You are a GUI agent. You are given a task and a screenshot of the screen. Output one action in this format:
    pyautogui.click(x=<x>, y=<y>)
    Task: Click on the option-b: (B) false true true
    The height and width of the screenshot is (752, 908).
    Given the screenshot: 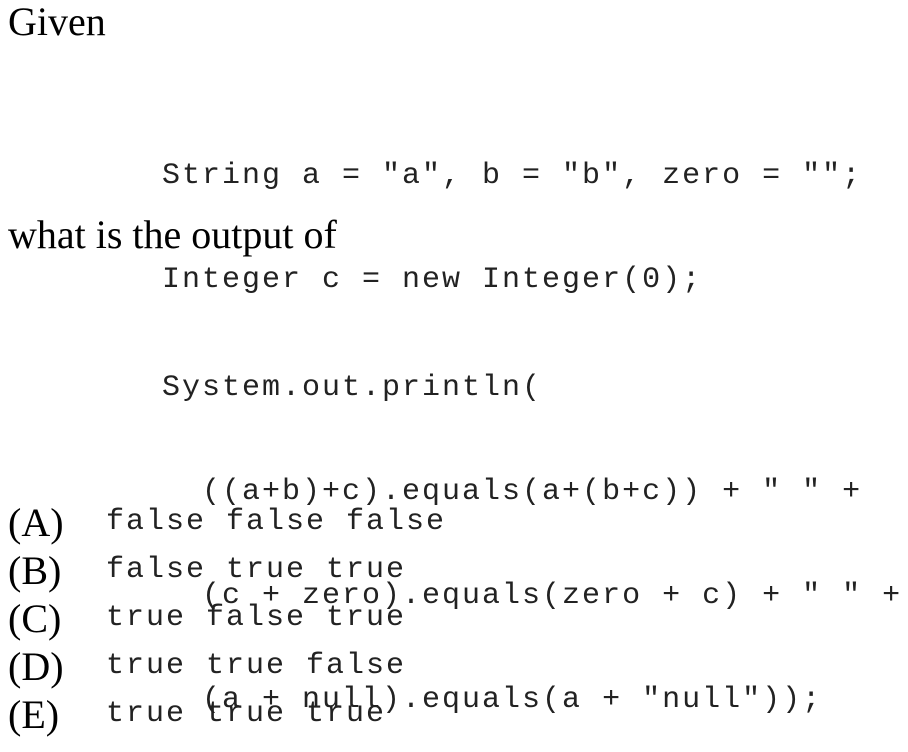 What is the action you would take?
    pyautogui.click(x=227, y=570)
    